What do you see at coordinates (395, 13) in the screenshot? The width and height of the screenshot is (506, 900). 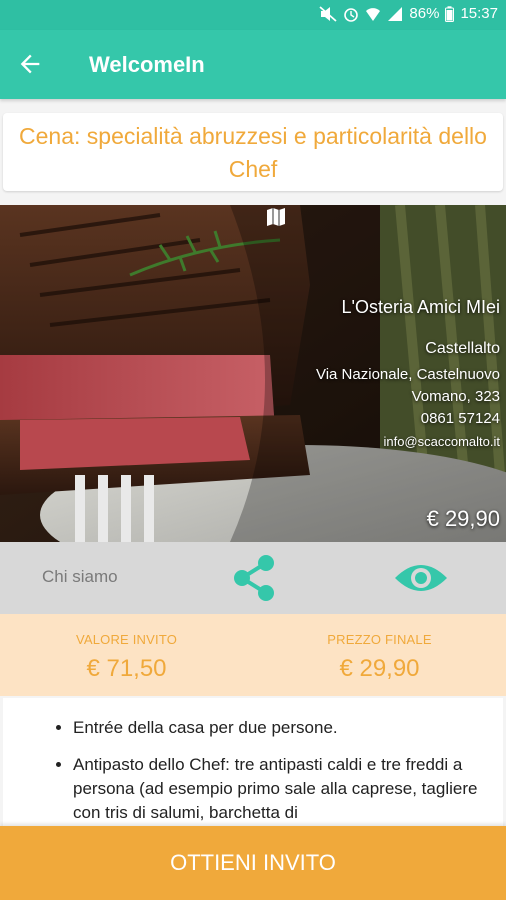 I see `signal-icon` at bounding box center [395, 13].